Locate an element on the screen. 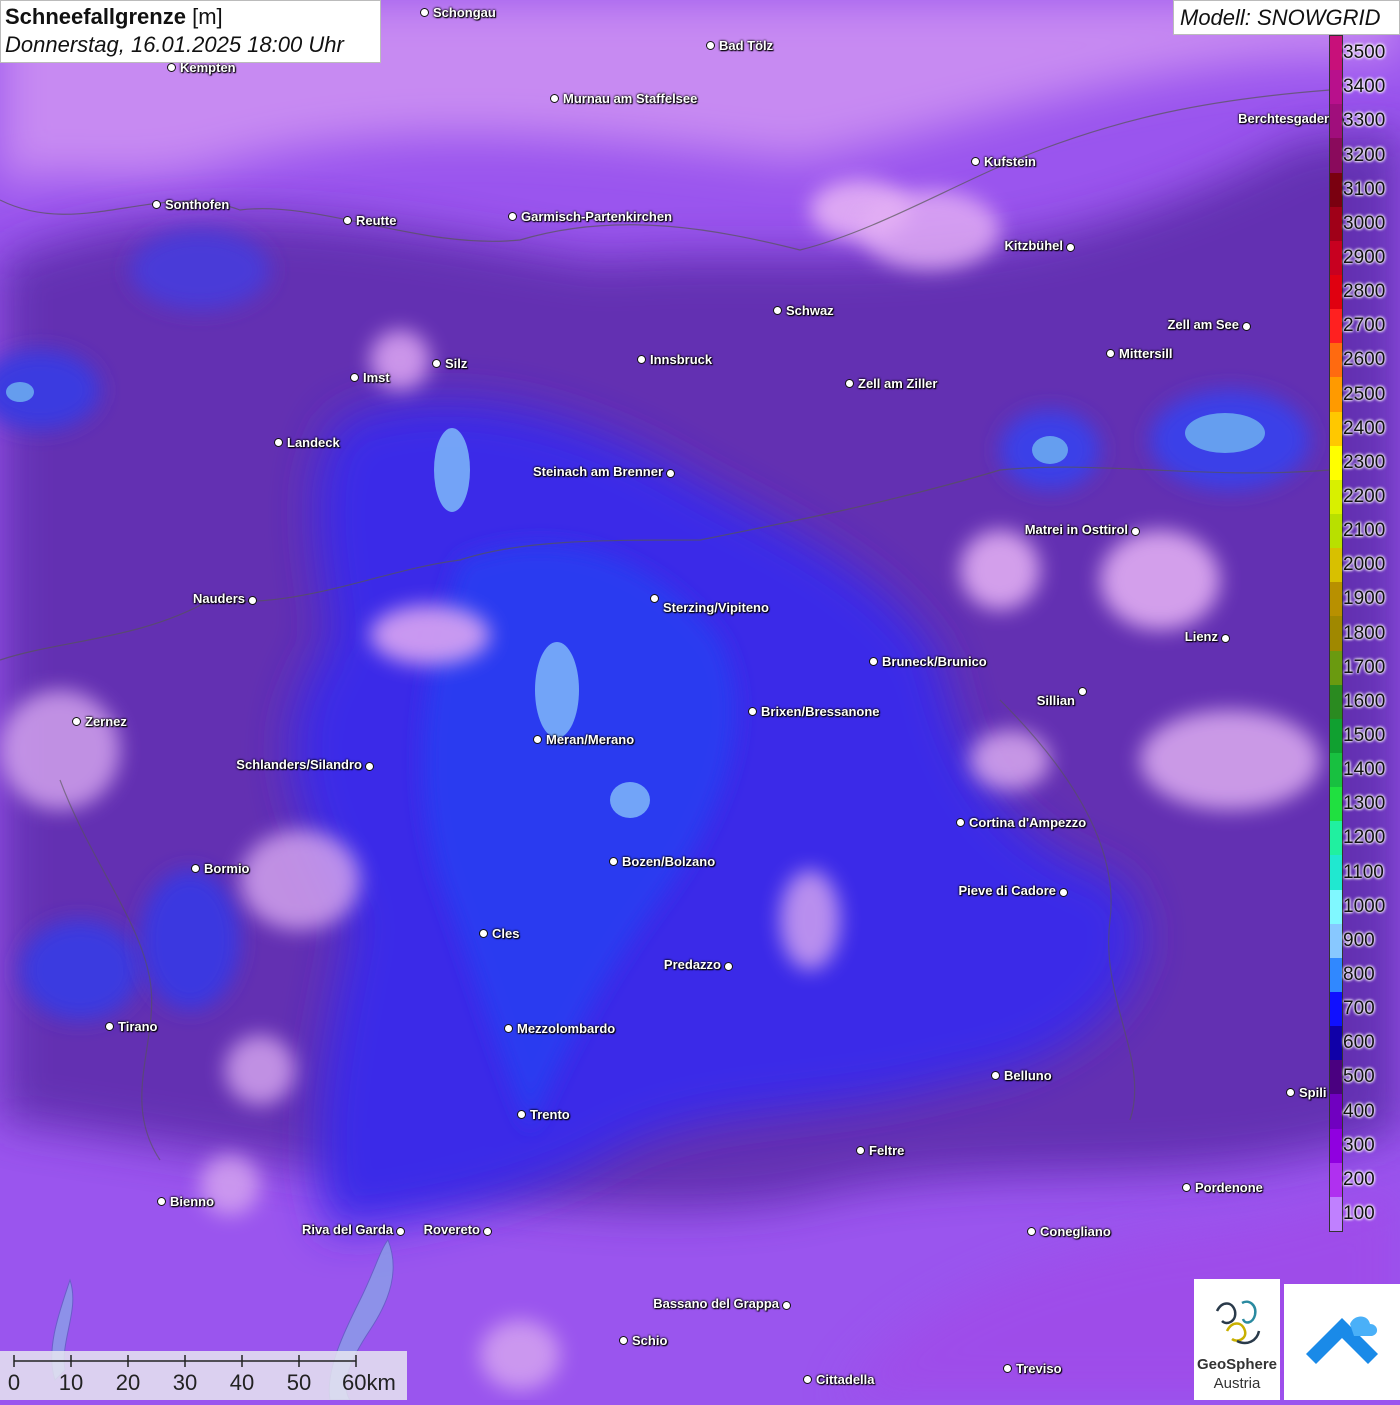 The height and width of the screenshot is (1405, 1400). city-label: Innsbruck is located at coordinates (681, 359).